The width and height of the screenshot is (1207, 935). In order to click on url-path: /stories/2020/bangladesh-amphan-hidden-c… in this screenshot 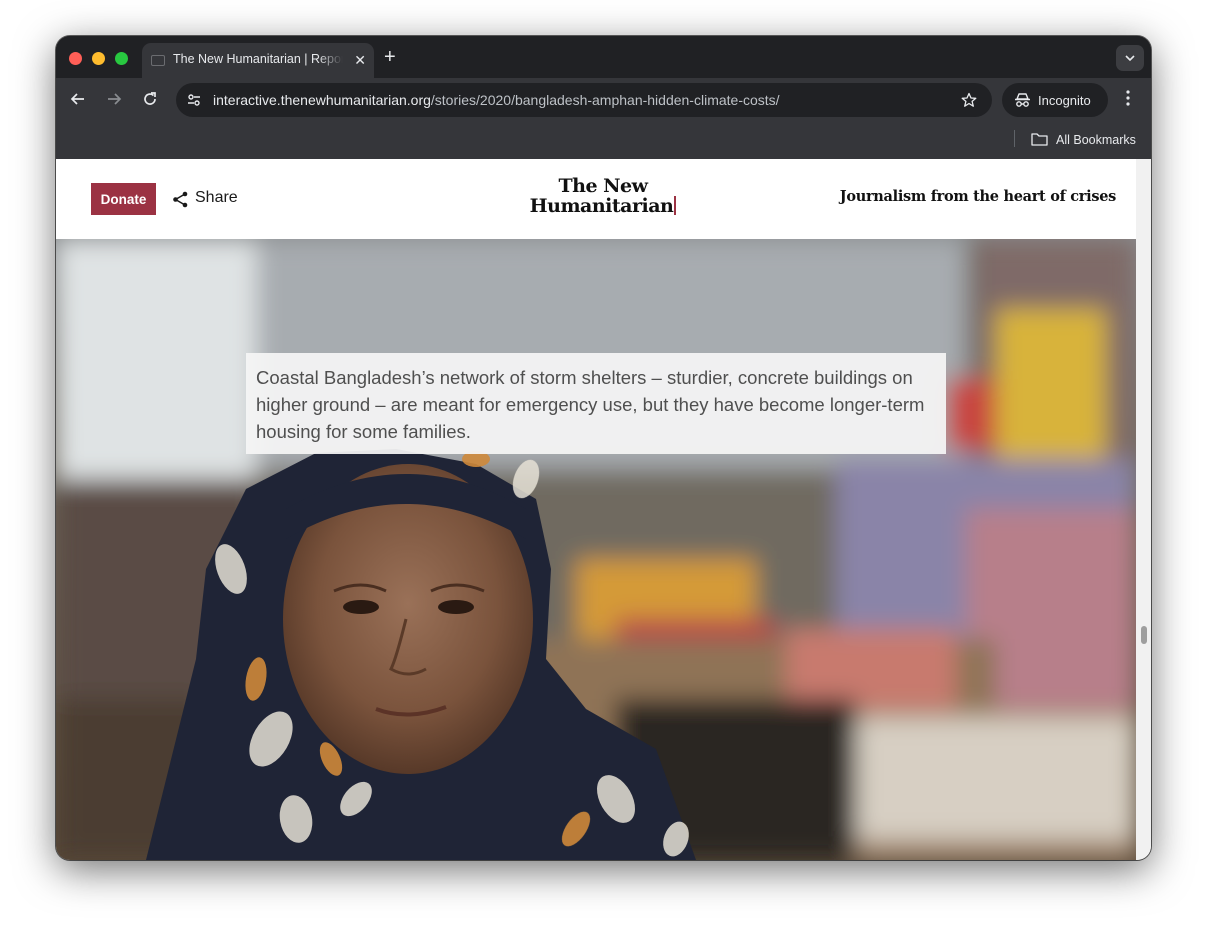, I will do `click(605, 100)`.